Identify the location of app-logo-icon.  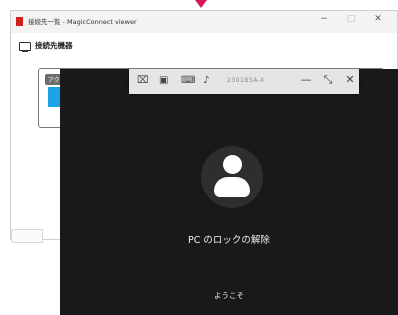
(19, 21).